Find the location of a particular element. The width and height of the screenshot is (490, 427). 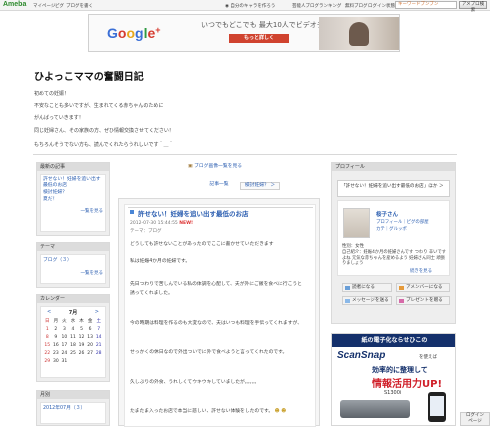

nav-link-ranking: 芸能人ブログランキング is located at coordinates (316, 6).